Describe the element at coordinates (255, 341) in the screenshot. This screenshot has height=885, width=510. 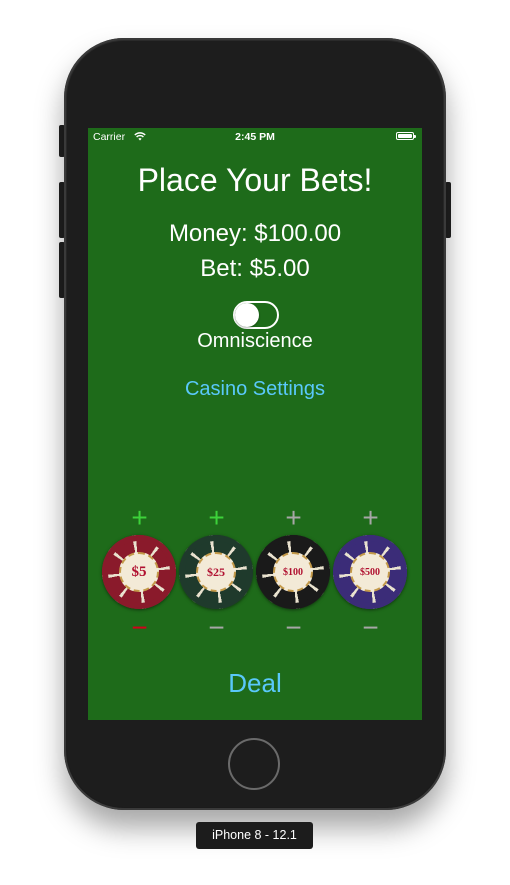
I see `omniscience-label: Omniscience` at that location.